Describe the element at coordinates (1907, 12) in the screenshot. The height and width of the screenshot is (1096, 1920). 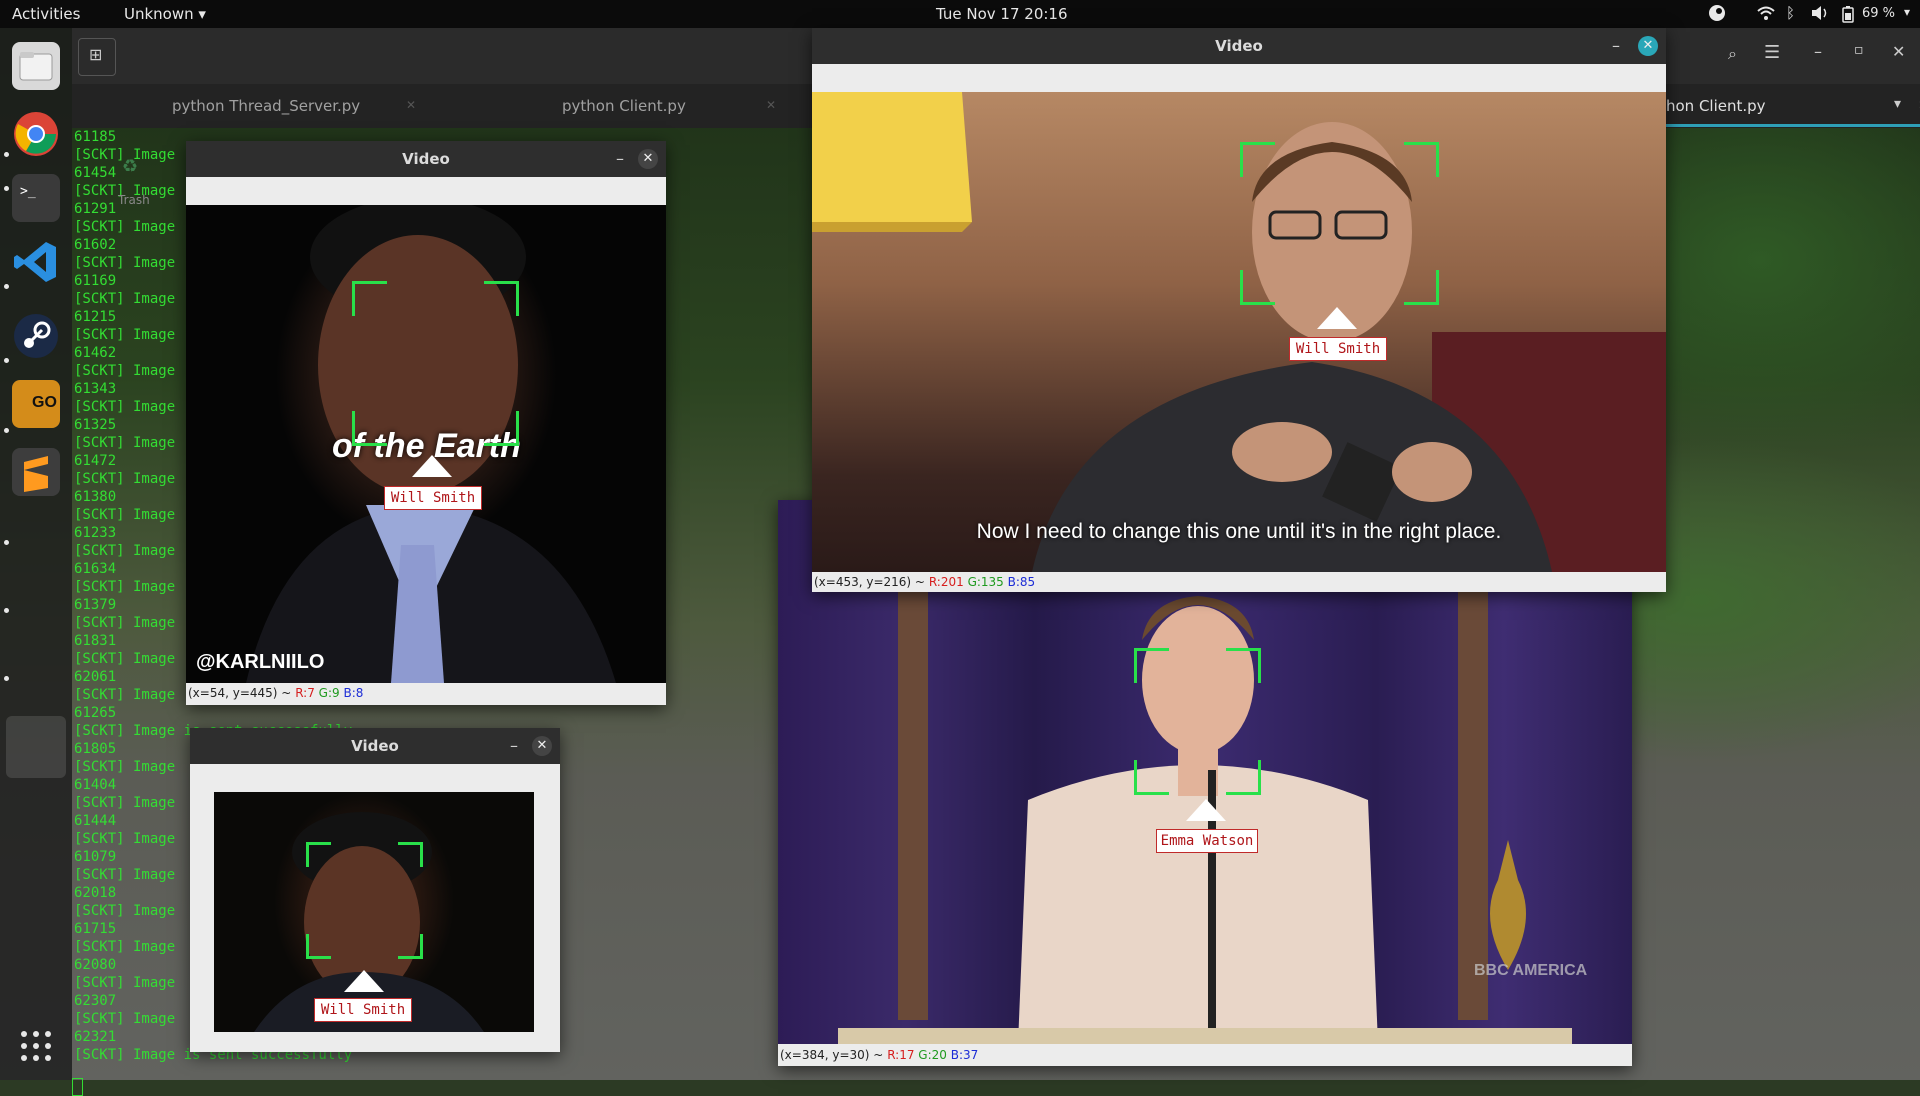
I see `system-menu-chevron-icon: ▾` at that location.